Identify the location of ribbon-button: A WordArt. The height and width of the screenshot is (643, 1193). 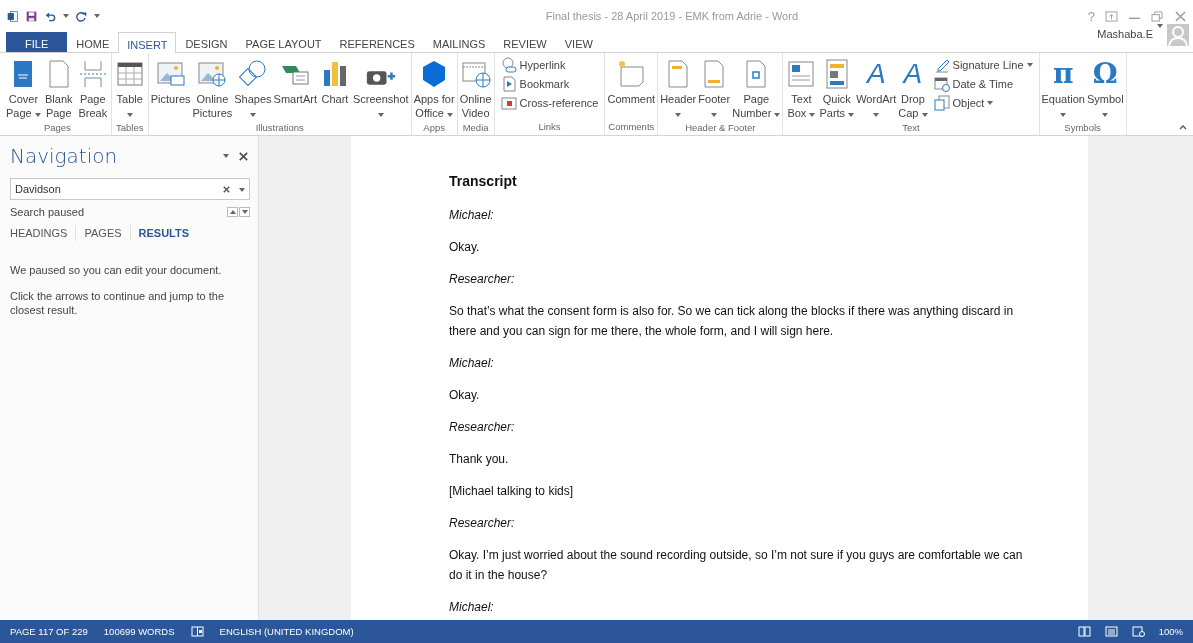
(876, 89).